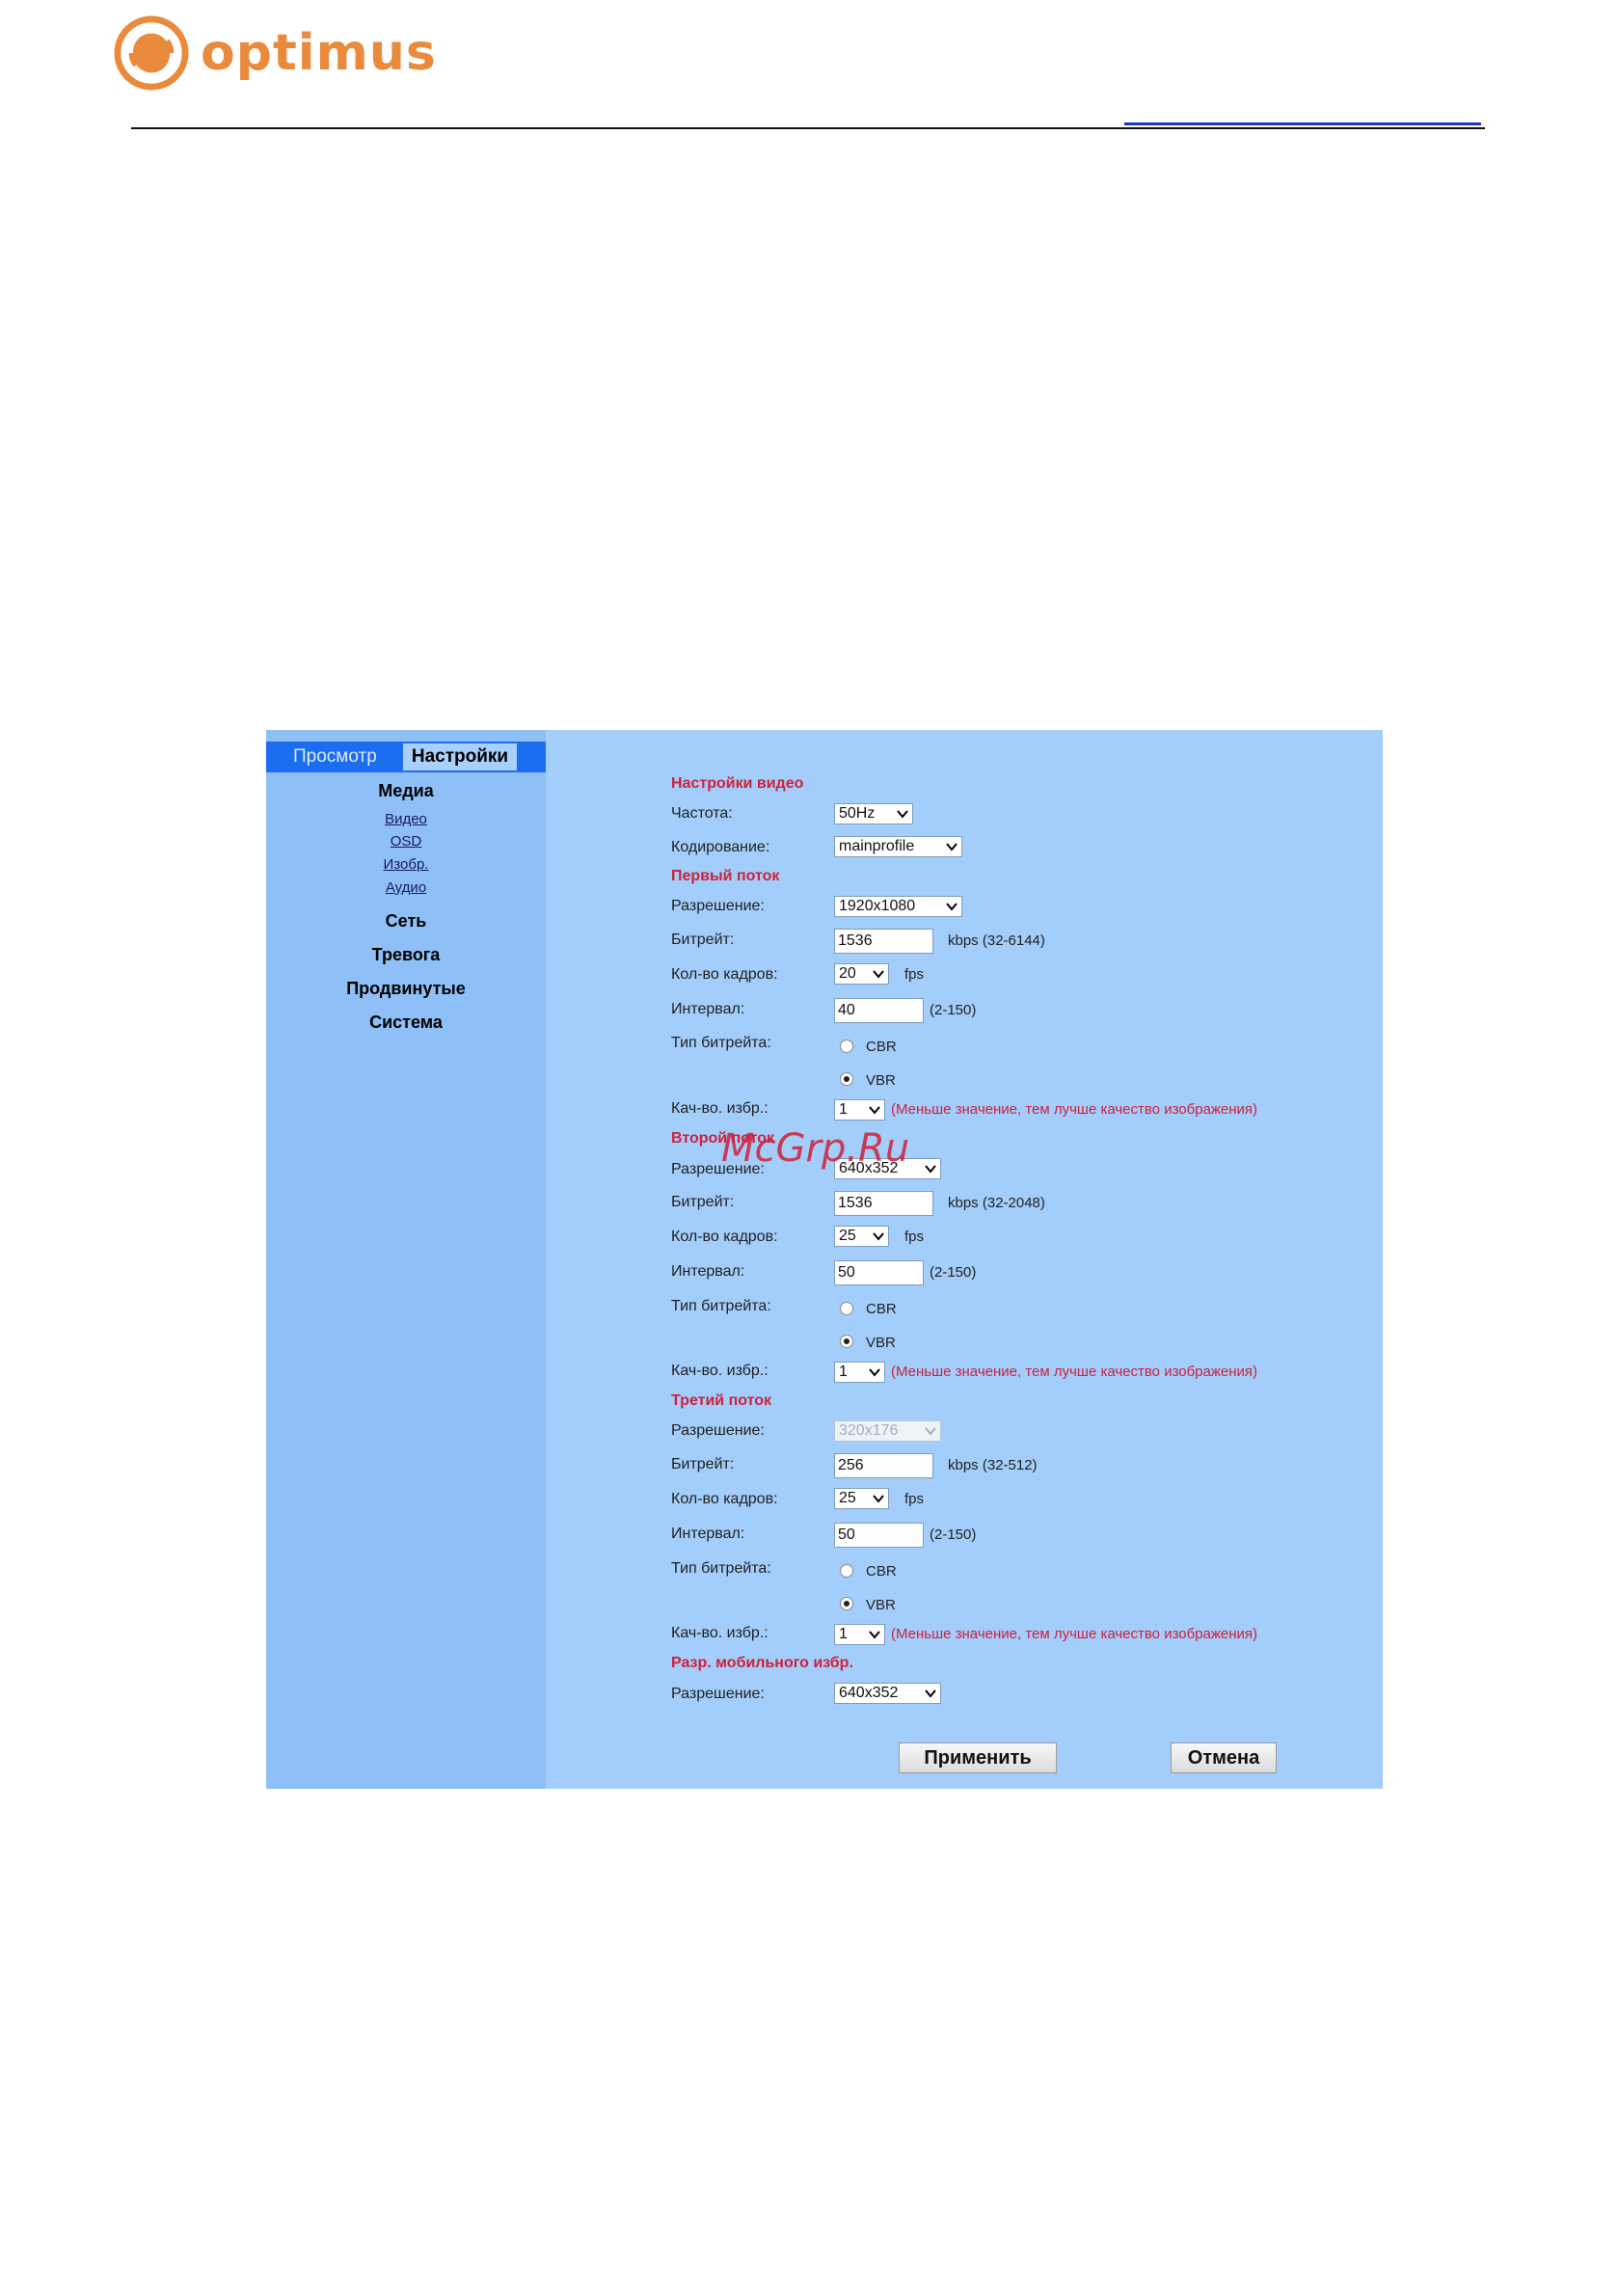  I want to click on s1-vbr-radio, so click(847, 1079).